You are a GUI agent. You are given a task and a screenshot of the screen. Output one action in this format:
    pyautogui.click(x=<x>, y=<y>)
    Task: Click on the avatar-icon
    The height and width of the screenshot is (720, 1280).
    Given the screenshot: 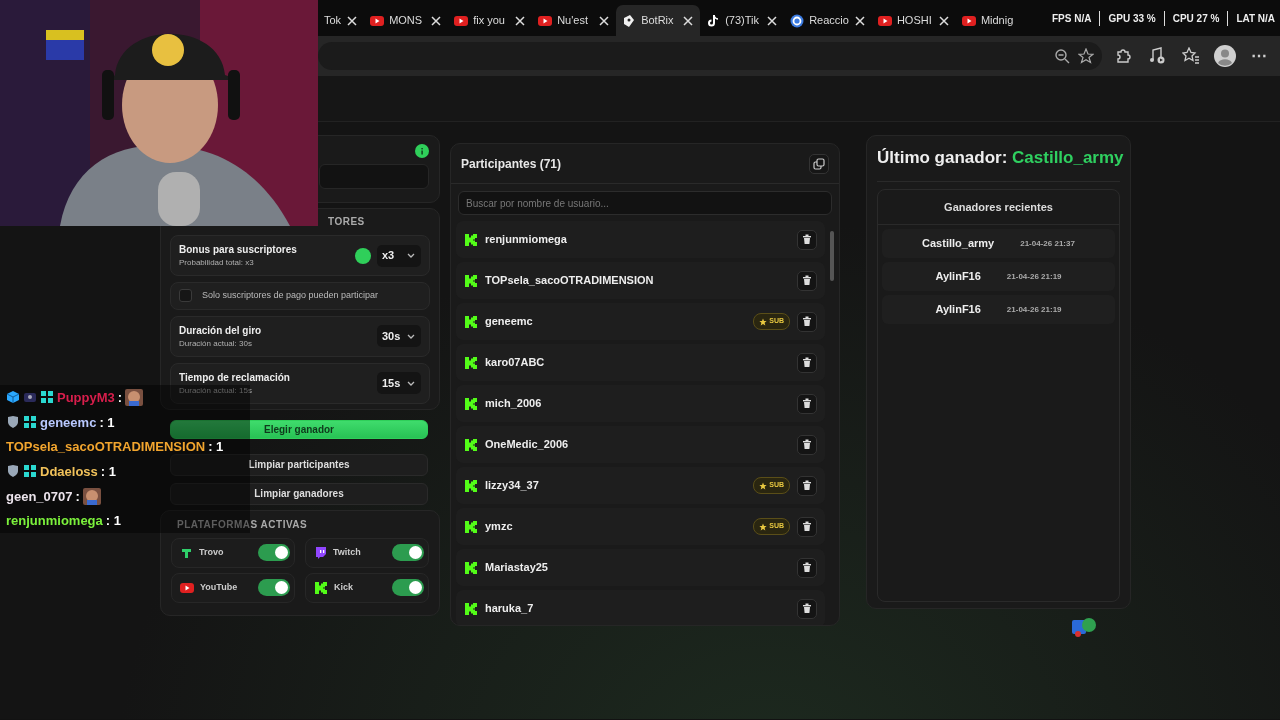 What is the action you would take?
    pyautogui.click(x=1225, y=56)
    